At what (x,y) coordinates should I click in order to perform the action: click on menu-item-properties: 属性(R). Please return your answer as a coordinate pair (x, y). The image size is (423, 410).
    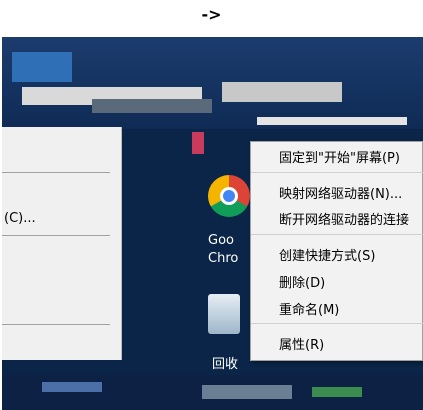
    Looking at the image, I should click on (301, 343).